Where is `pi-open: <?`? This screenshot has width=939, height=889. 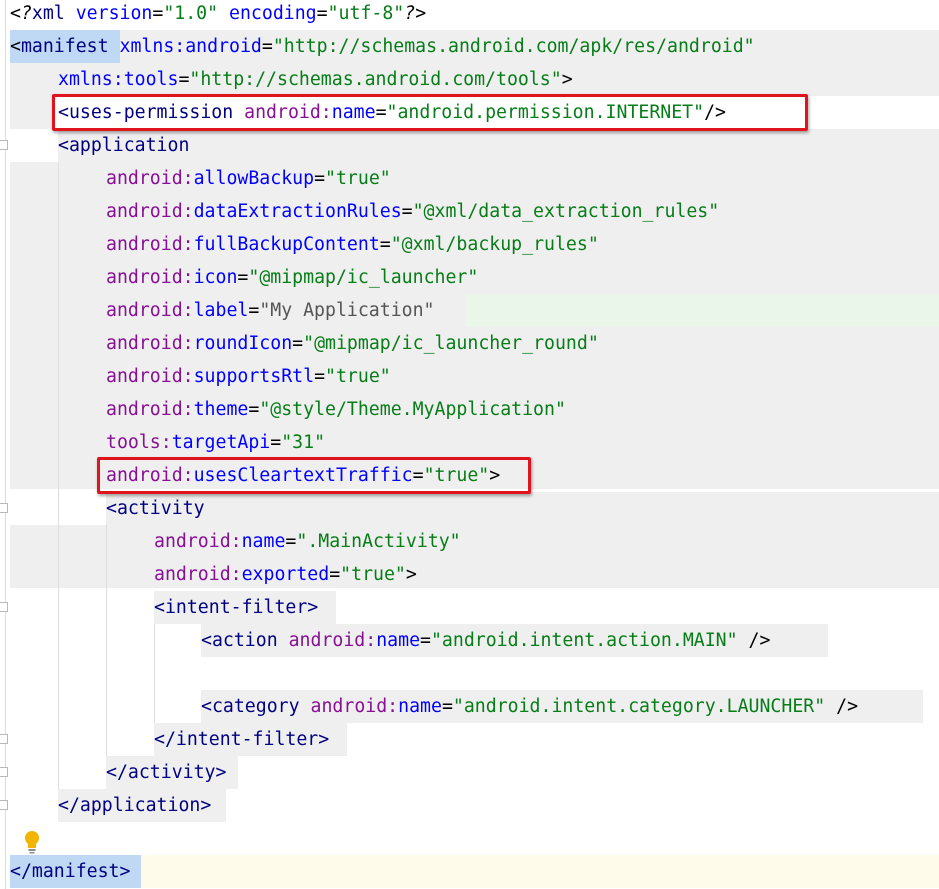
pi-open: <? is located at coordinates (21, 13).